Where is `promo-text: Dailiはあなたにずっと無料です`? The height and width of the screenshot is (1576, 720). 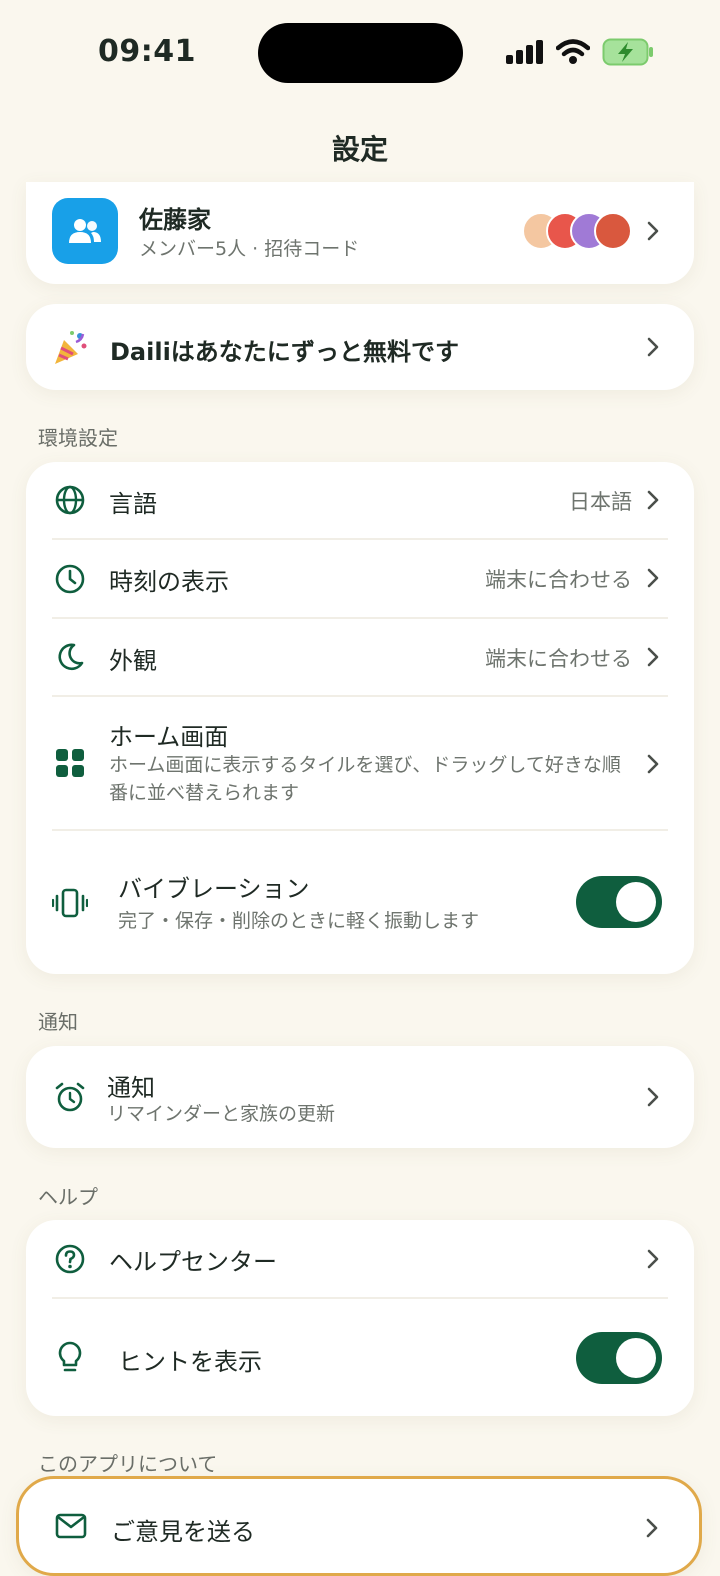
promo-text: Dailiはあなたにずっと無料です is located at coordinates (285, 352).